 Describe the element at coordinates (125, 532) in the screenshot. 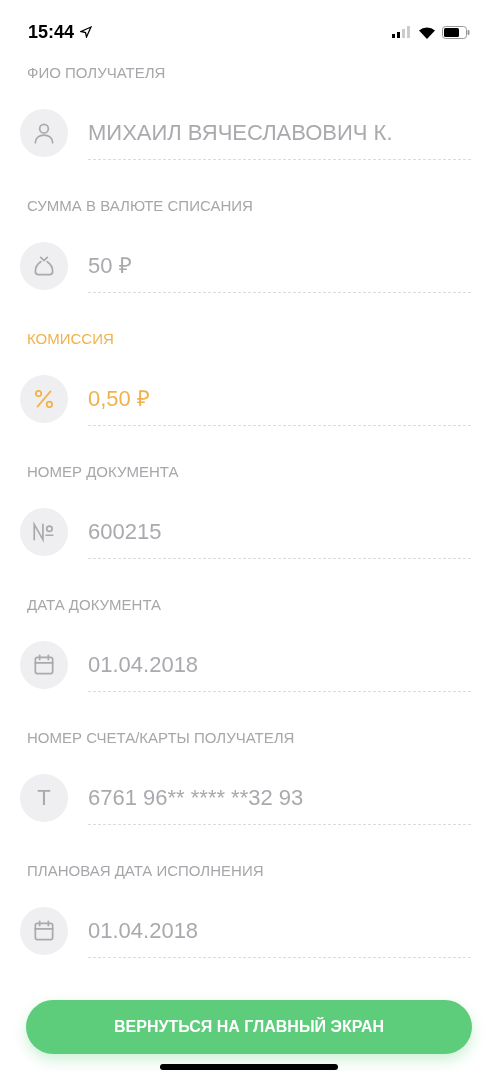

I see `field-value: 600215` at that location.